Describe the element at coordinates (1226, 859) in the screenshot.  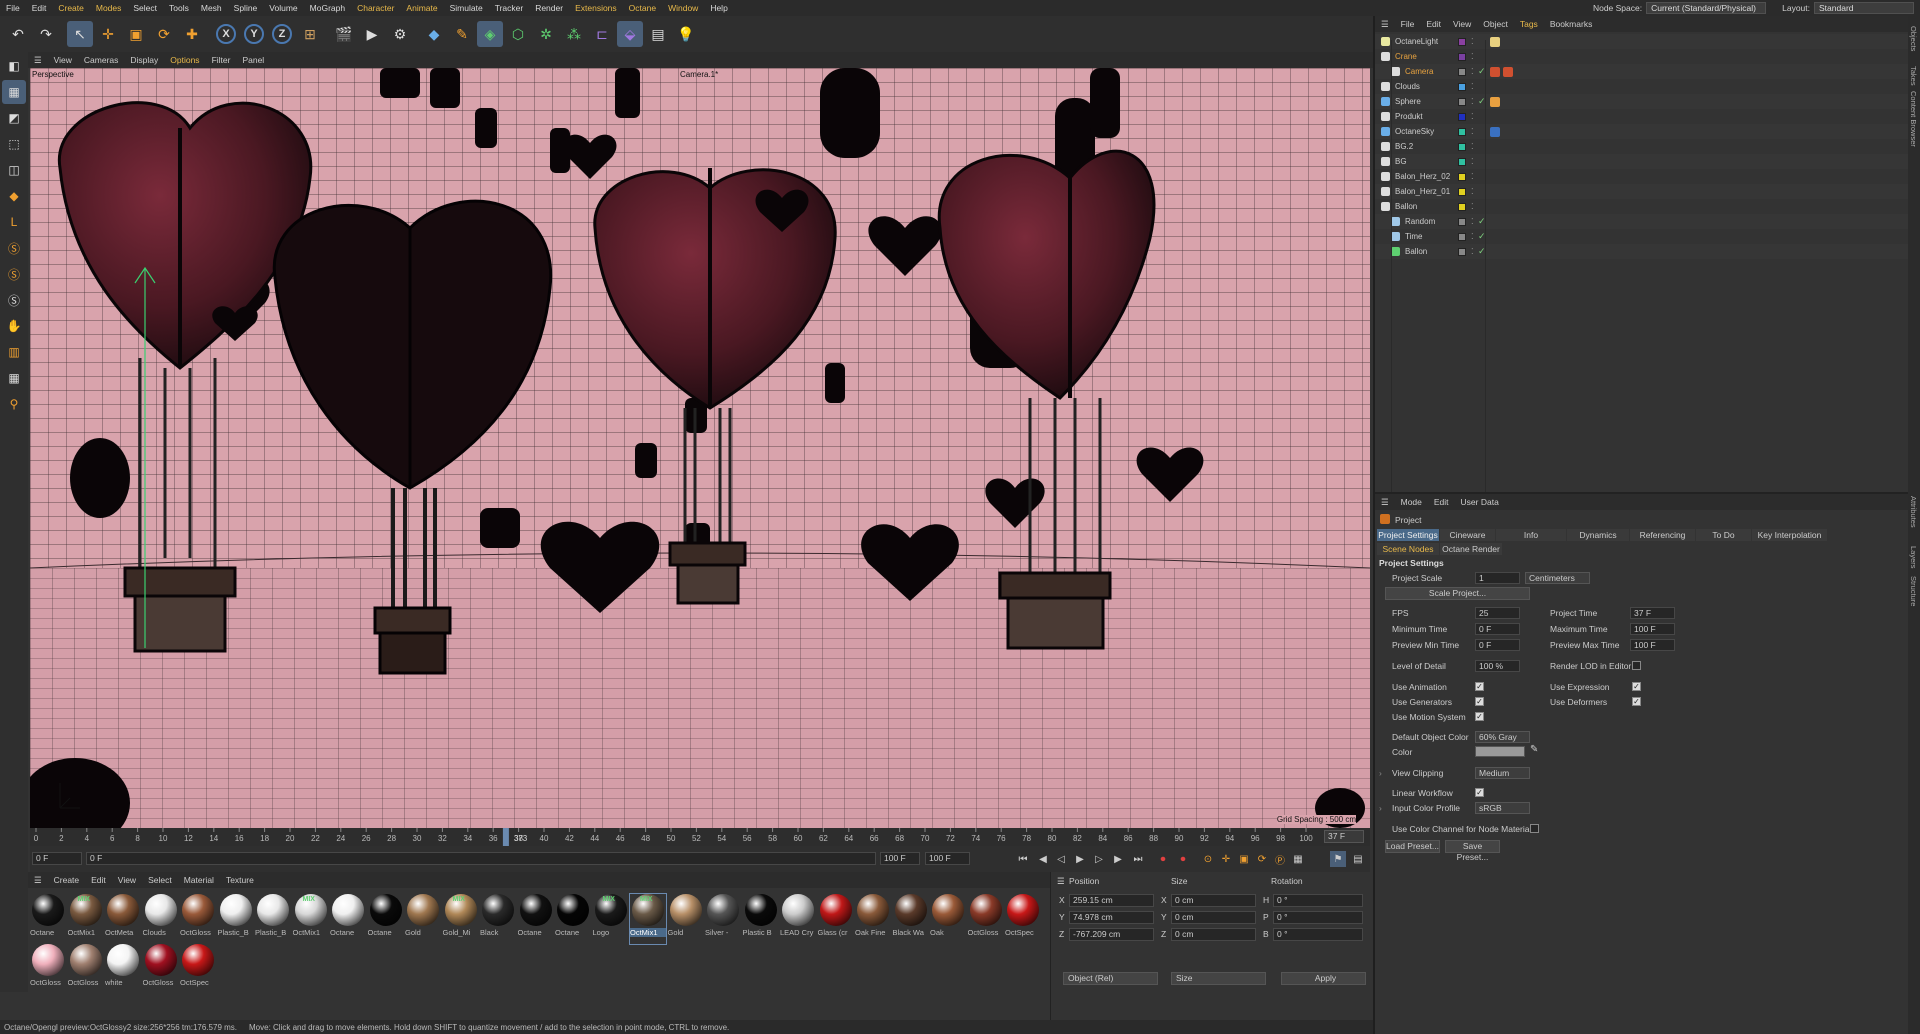
I see `key-move-icon: ✛` at that location.